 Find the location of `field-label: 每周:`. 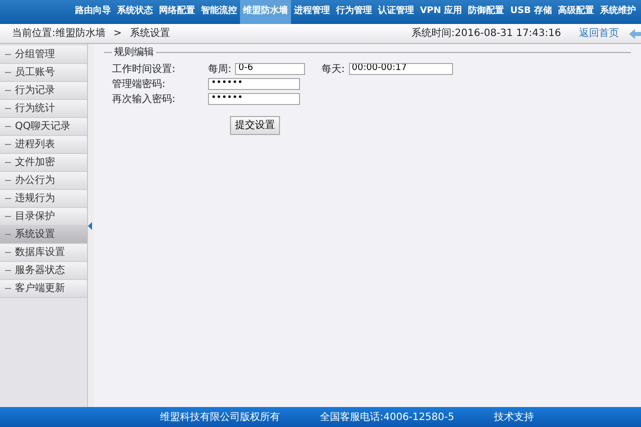

field-label: 每周: is located at coordinates (220, 69).